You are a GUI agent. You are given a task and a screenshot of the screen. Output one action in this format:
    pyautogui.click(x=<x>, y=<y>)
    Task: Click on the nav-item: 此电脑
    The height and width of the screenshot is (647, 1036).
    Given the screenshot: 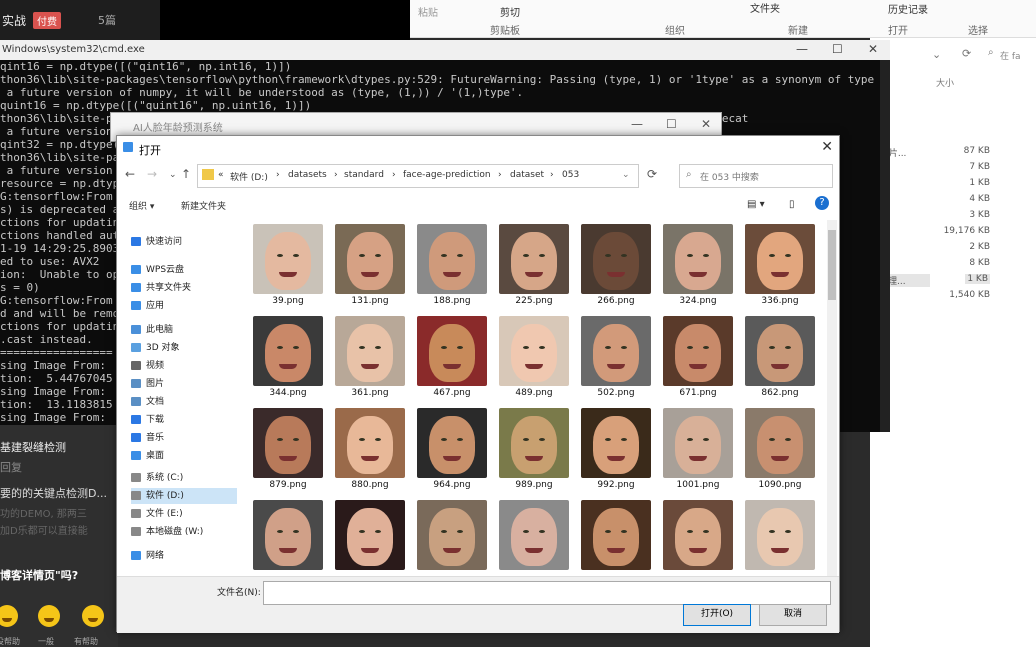 What is the action you would take?
    pyautogui.click(x=184, y=330)
    